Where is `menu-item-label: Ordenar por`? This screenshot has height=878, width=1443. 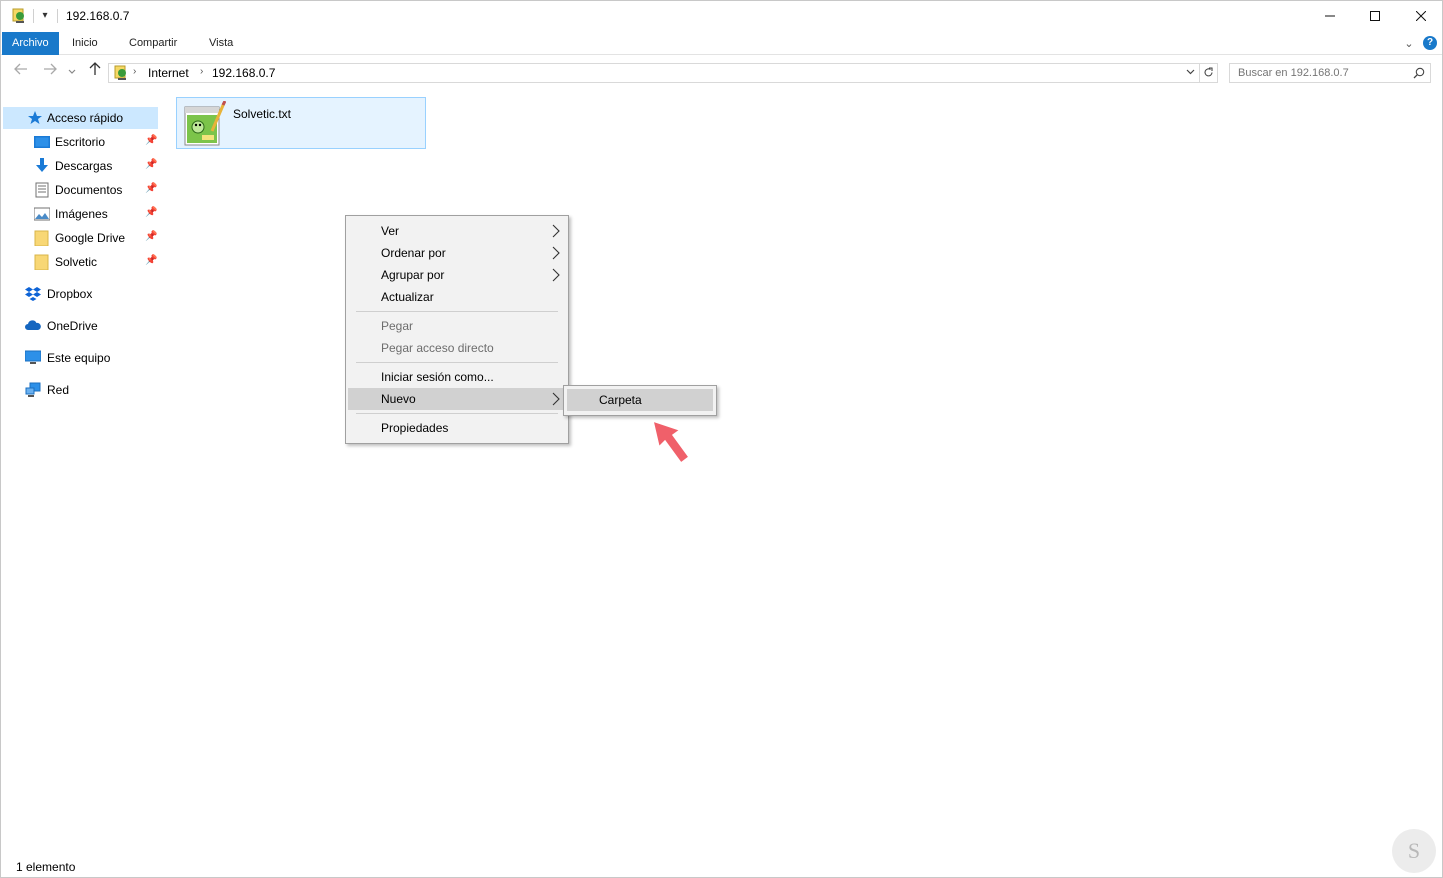
menu-item-label: Ordenar por is located at coordinates (413, 253).